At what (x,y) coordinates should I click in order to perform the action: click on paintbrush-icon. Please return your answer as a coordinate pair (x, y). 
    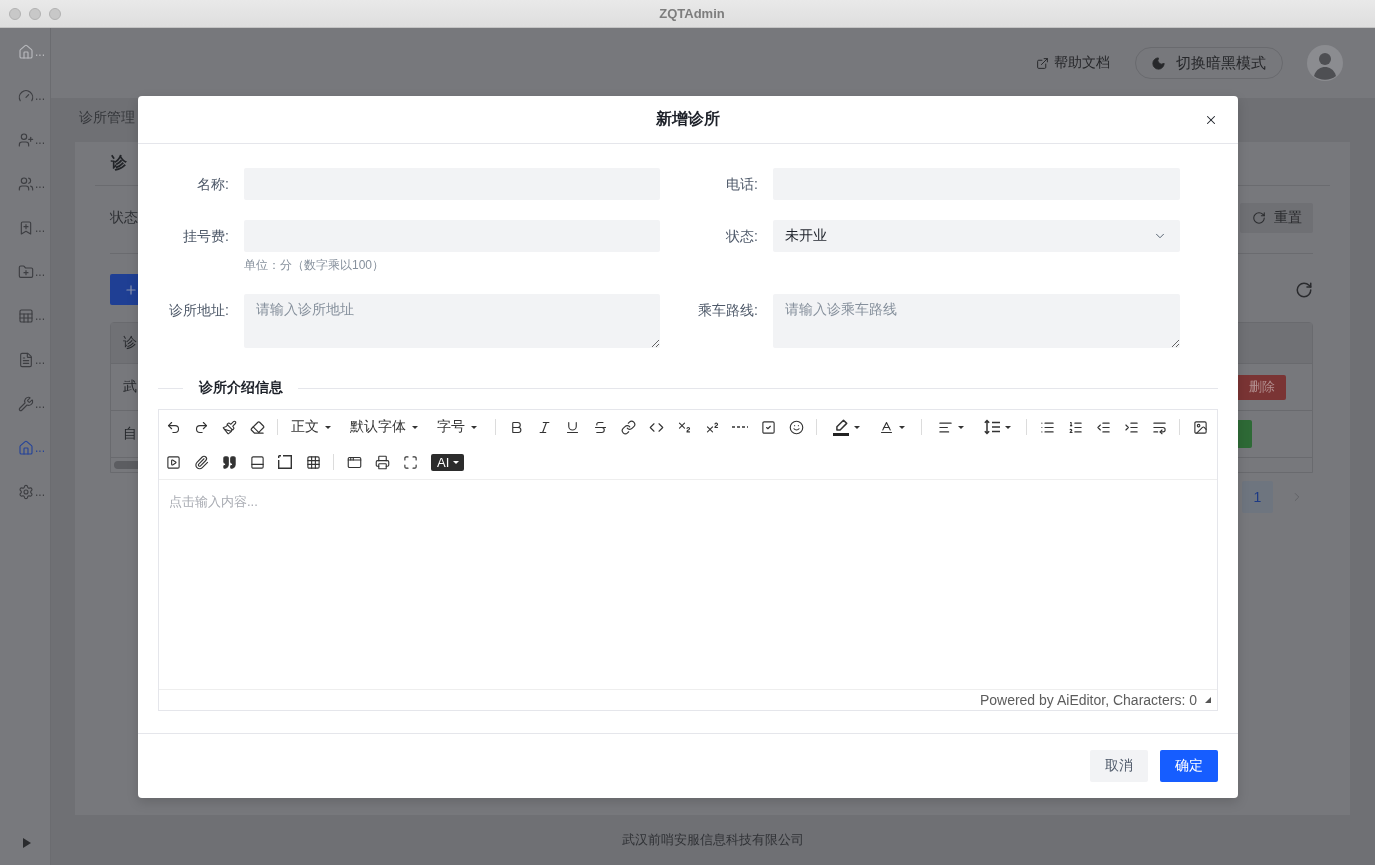
    Looking at the image, I should click on (229, 427).